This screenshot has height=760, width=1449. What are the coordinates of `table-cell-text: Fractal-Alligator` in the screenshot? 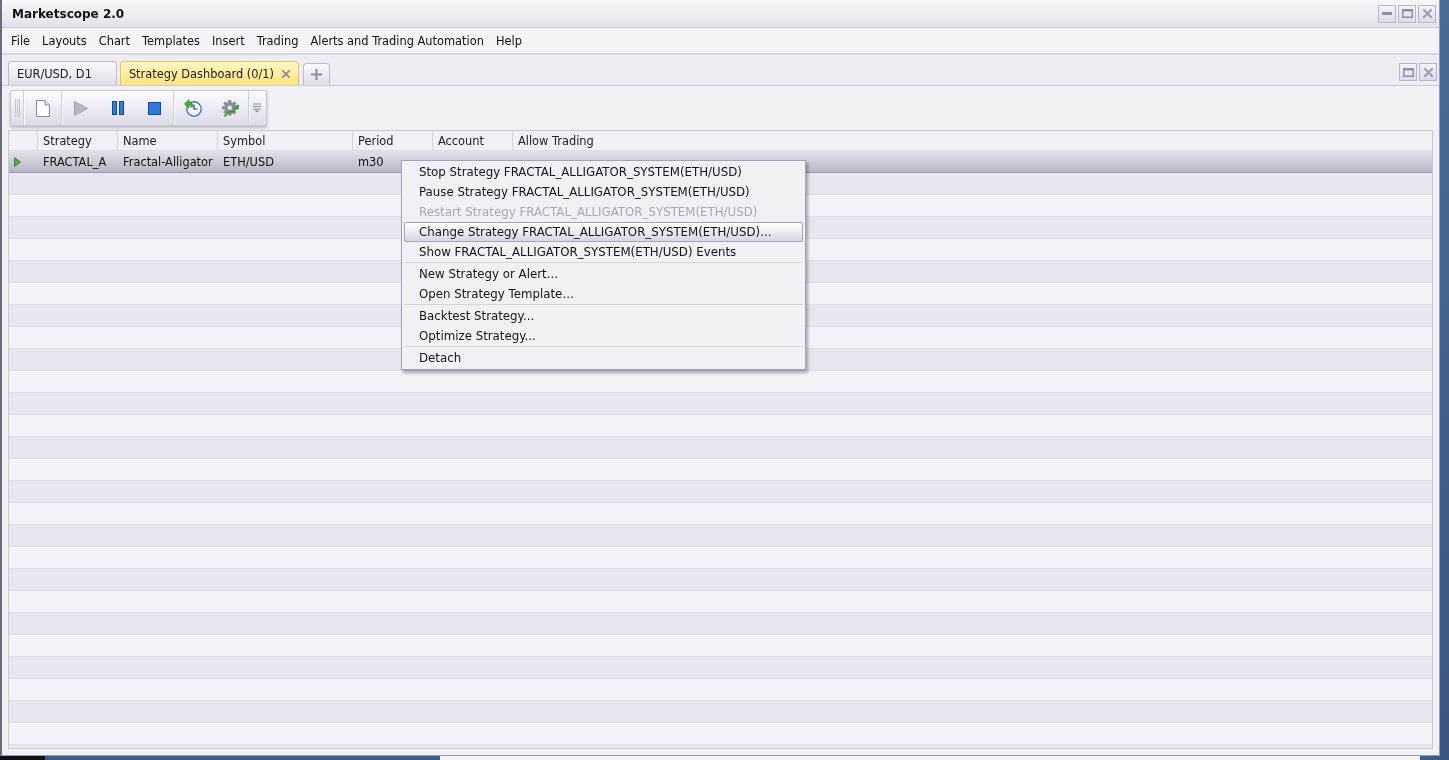 It's located at (168, 161).